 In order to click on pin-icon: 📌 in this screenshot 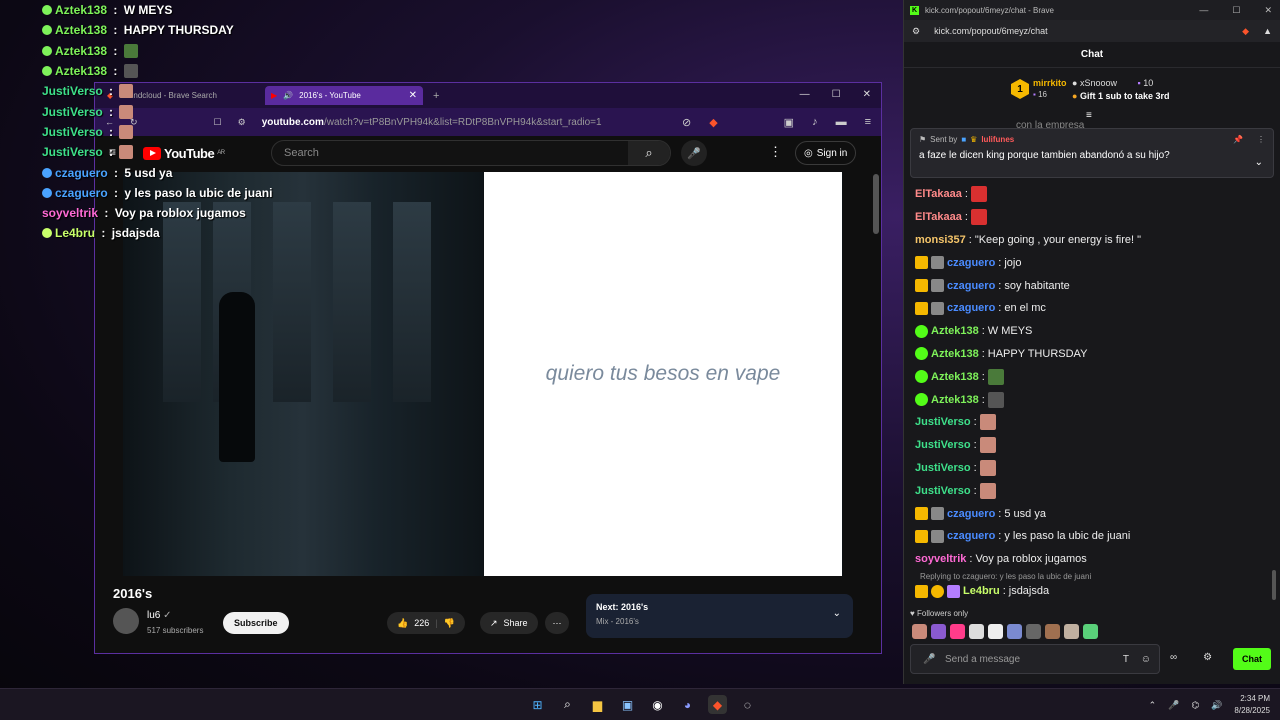, I will do `click(1238, 139)`.